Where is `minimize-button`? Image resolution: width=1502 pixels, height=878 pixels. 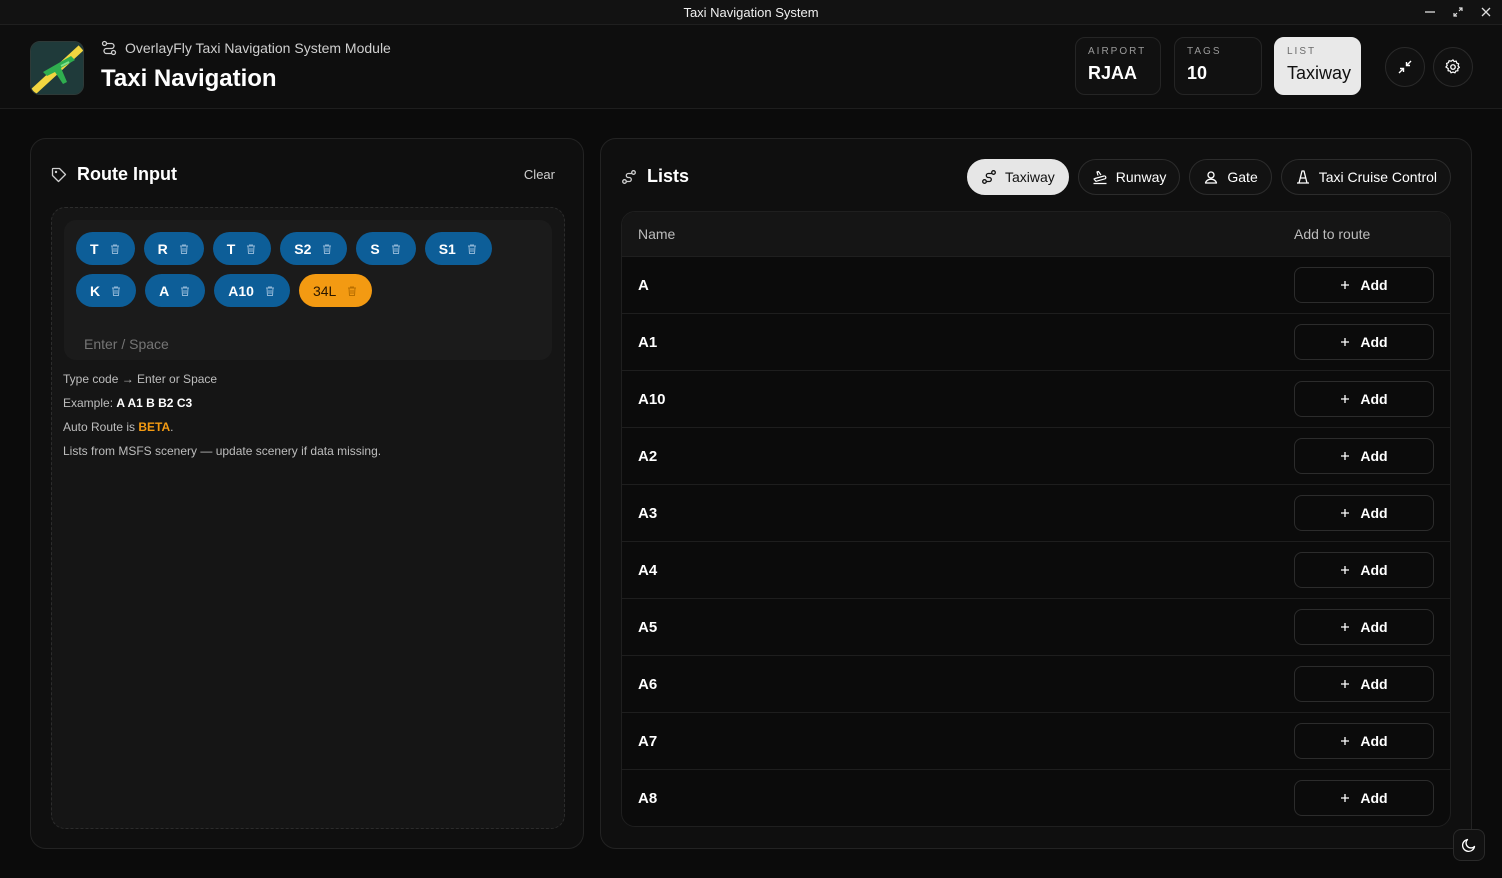
minimize-button is located at coordinates (1430, 12).